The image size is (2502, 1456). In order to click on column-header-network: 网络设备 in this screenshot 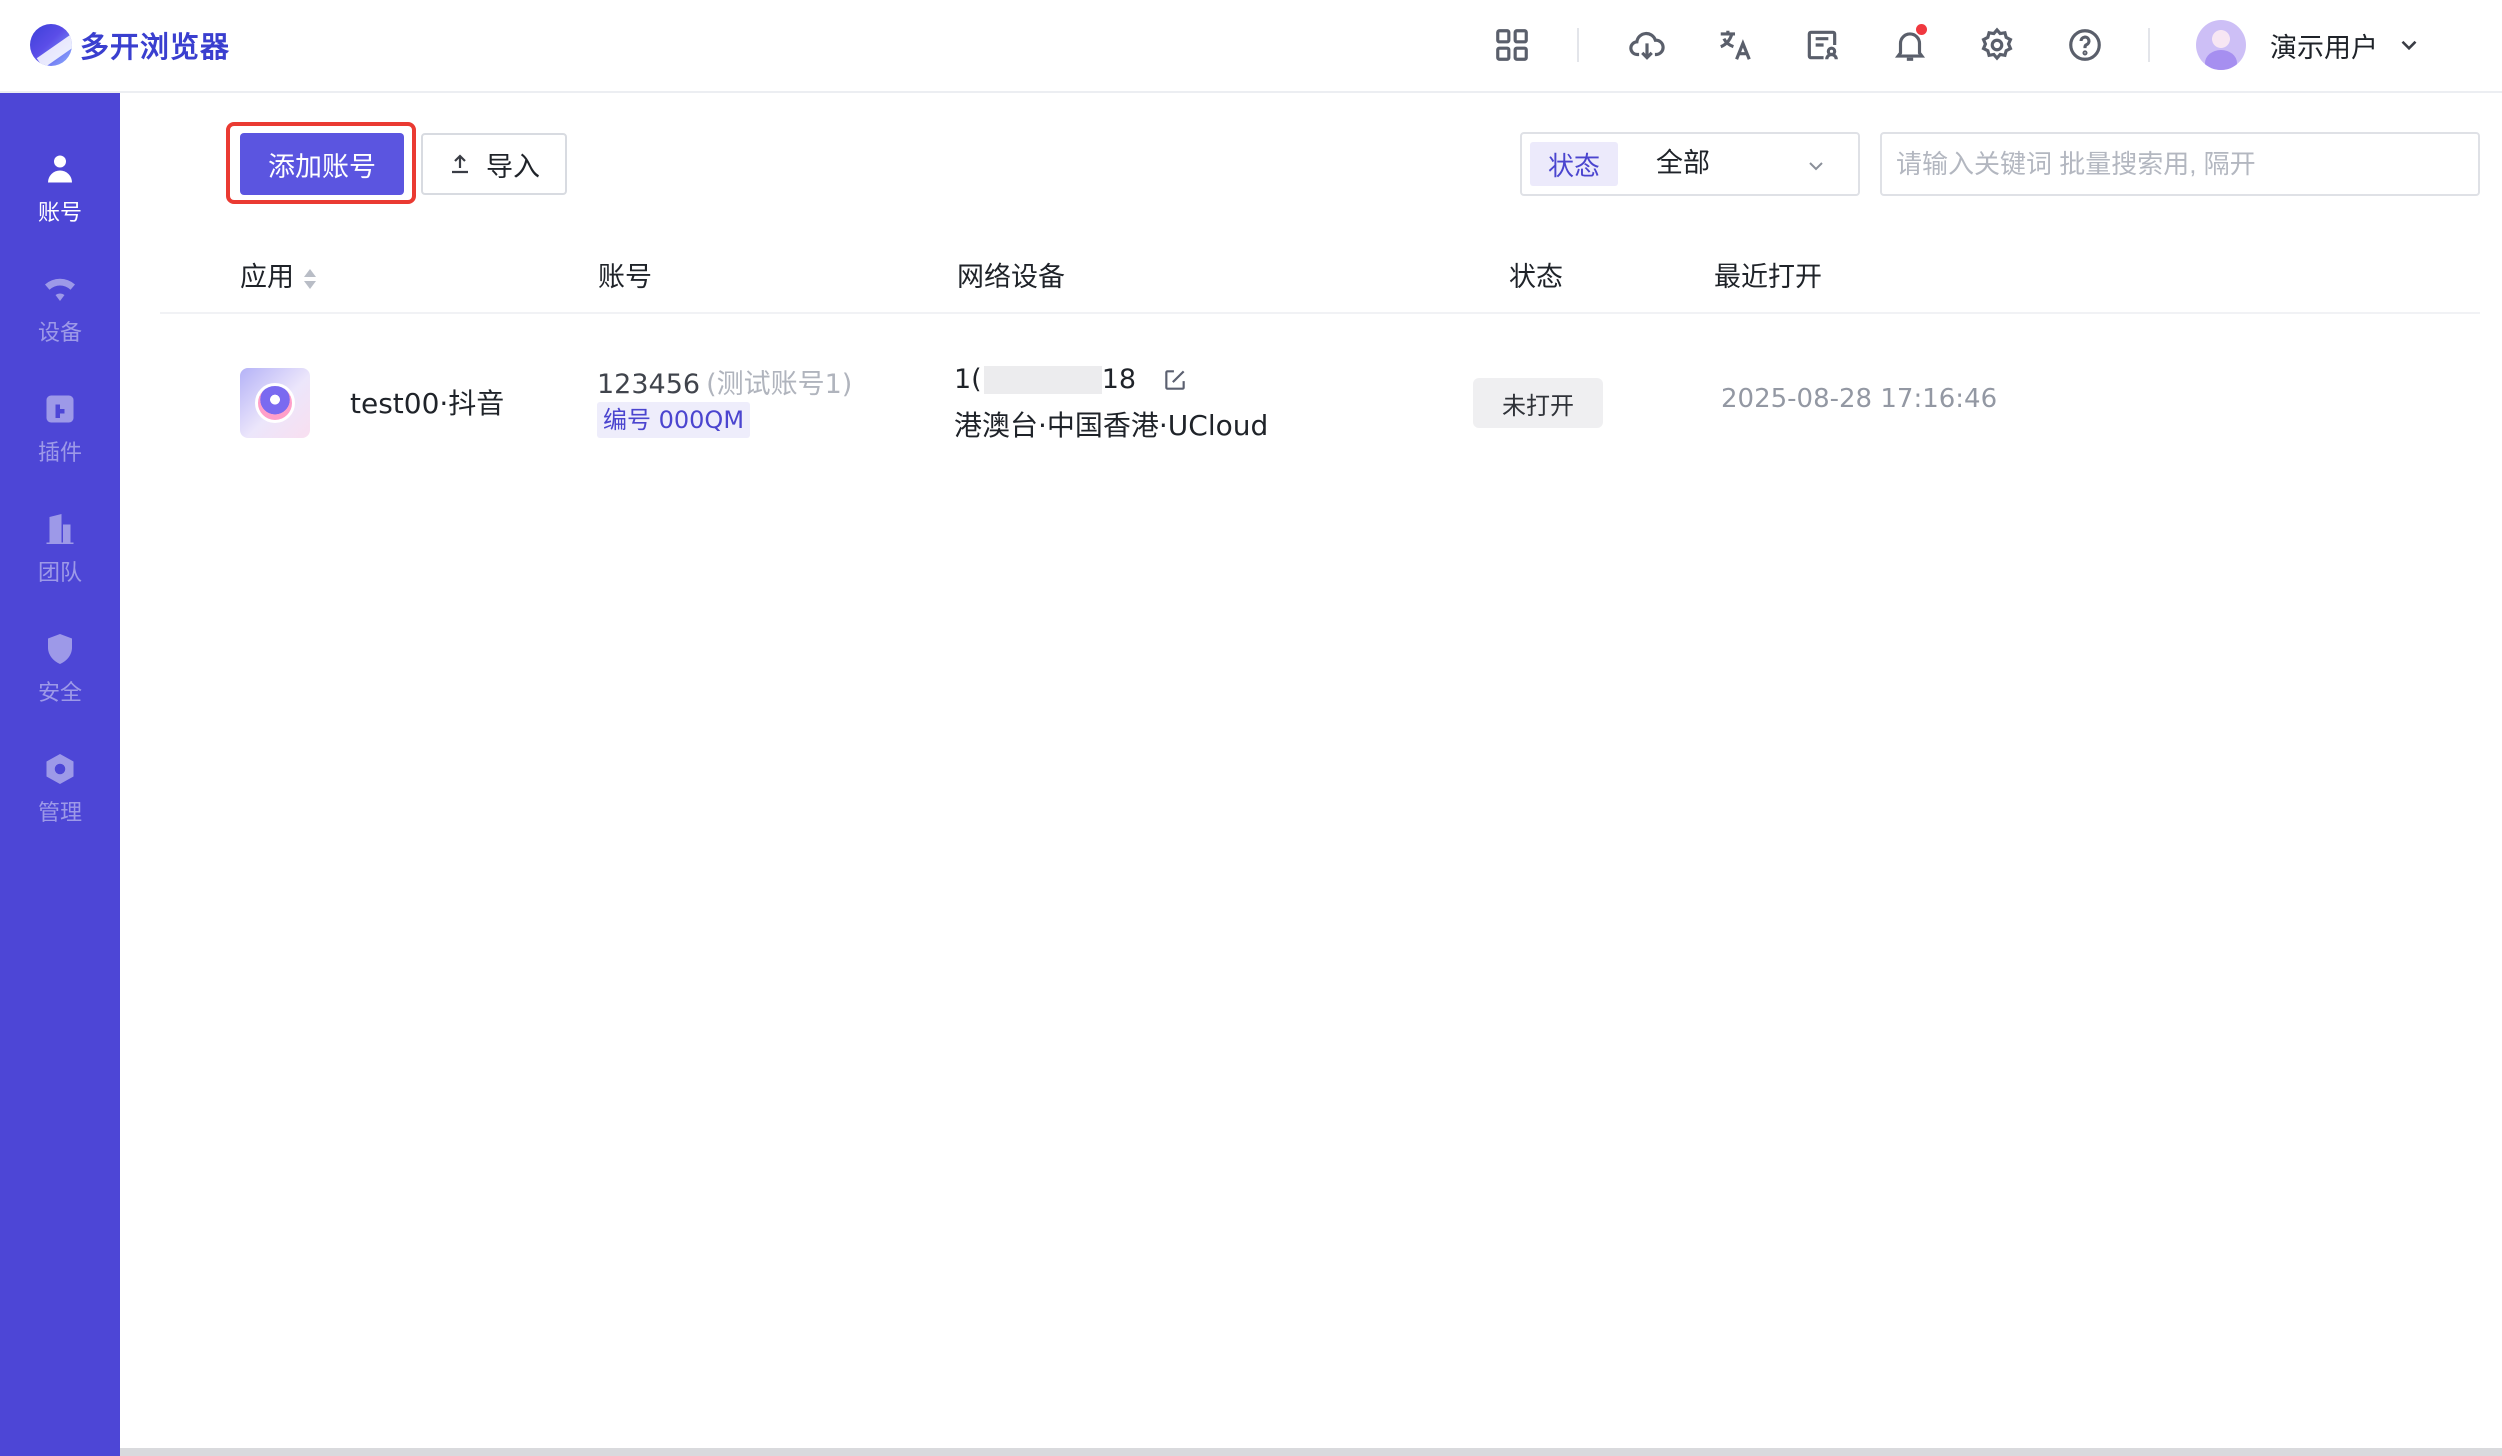, I will do `click(1011, 277)`.